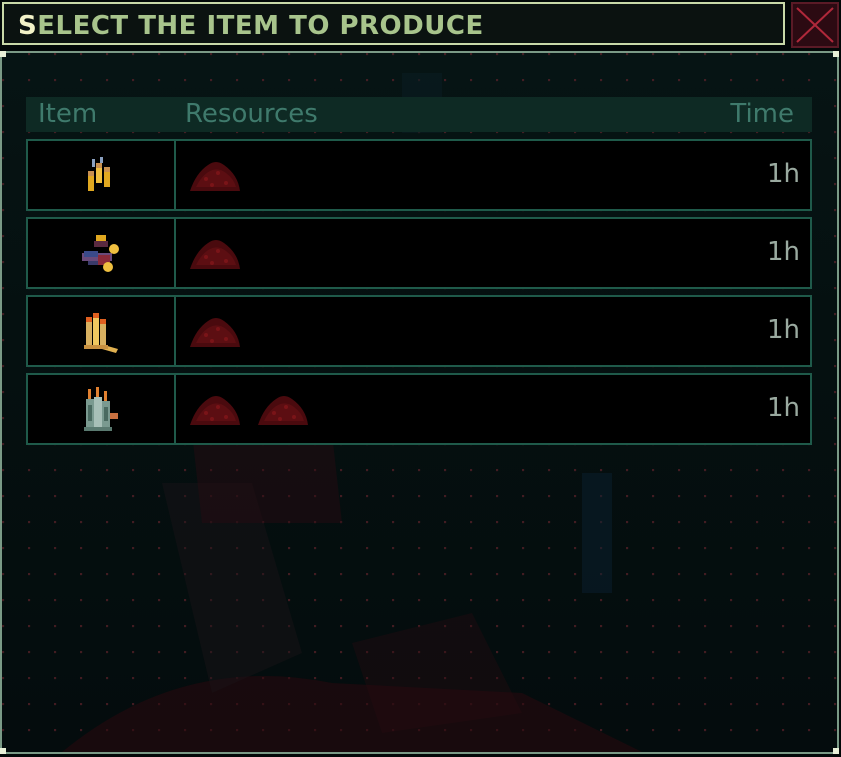  I want to click on dialog-title: SELECT THE ITEM TO PRODUCE, so click(251, 26).